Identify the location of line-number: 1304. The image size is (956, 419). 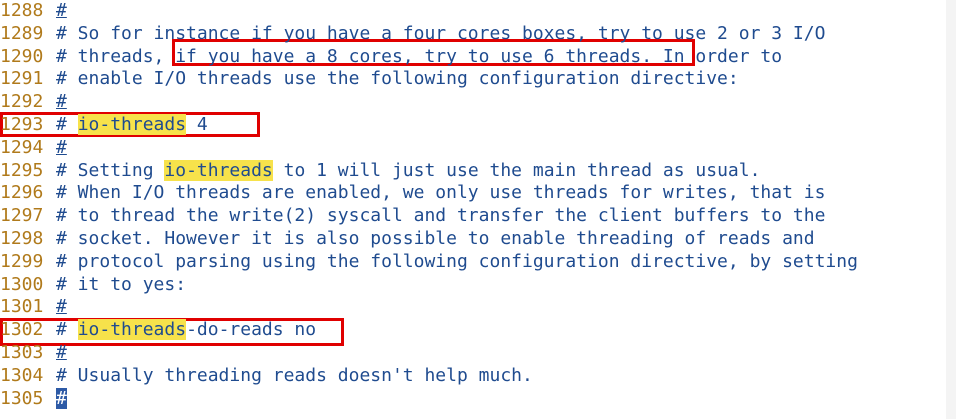
(22, 375).